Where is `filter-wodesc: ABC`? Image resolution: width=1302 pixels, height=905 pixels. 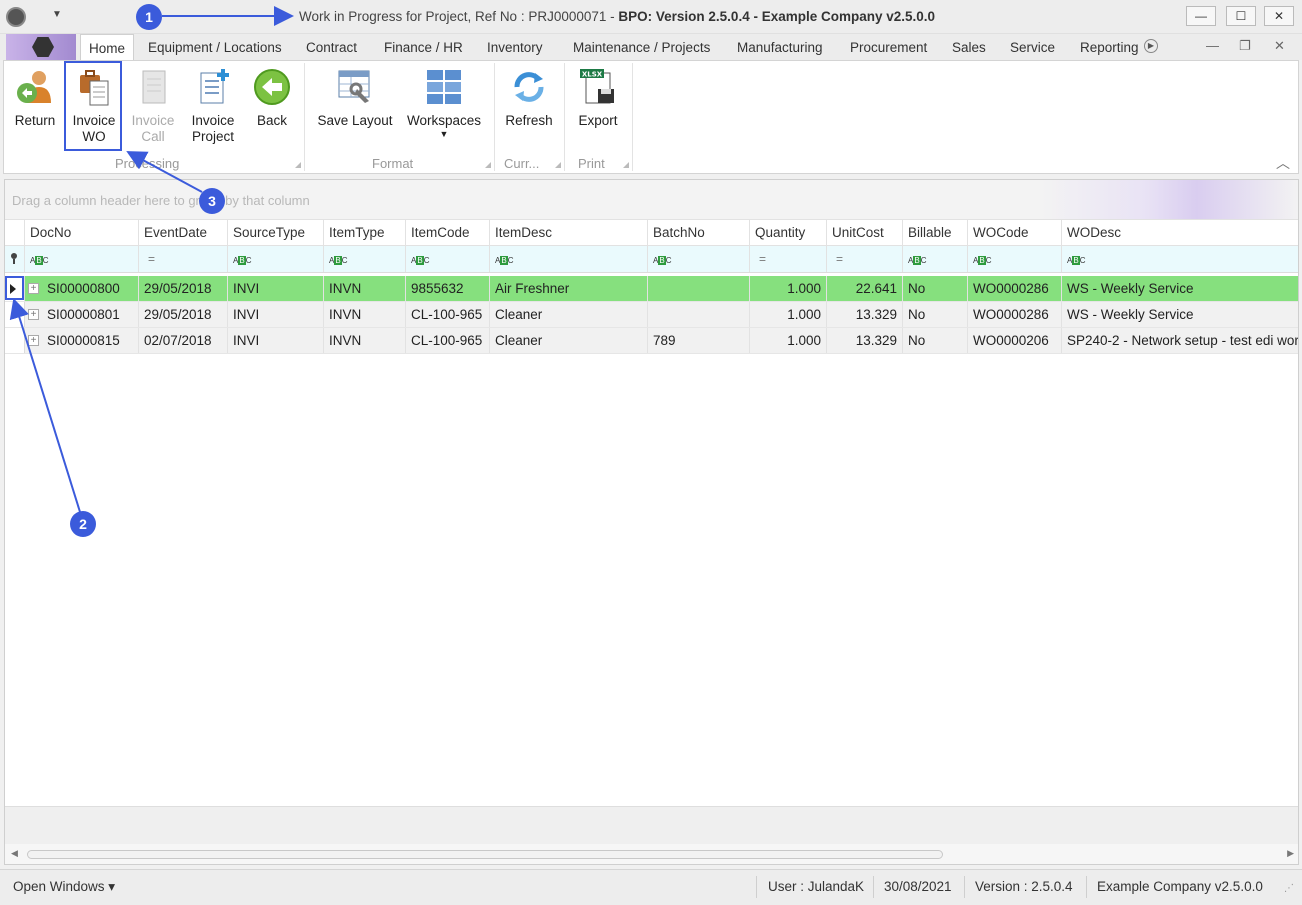 filter-wodesc: ABC is located at coordinates (1180, 259).